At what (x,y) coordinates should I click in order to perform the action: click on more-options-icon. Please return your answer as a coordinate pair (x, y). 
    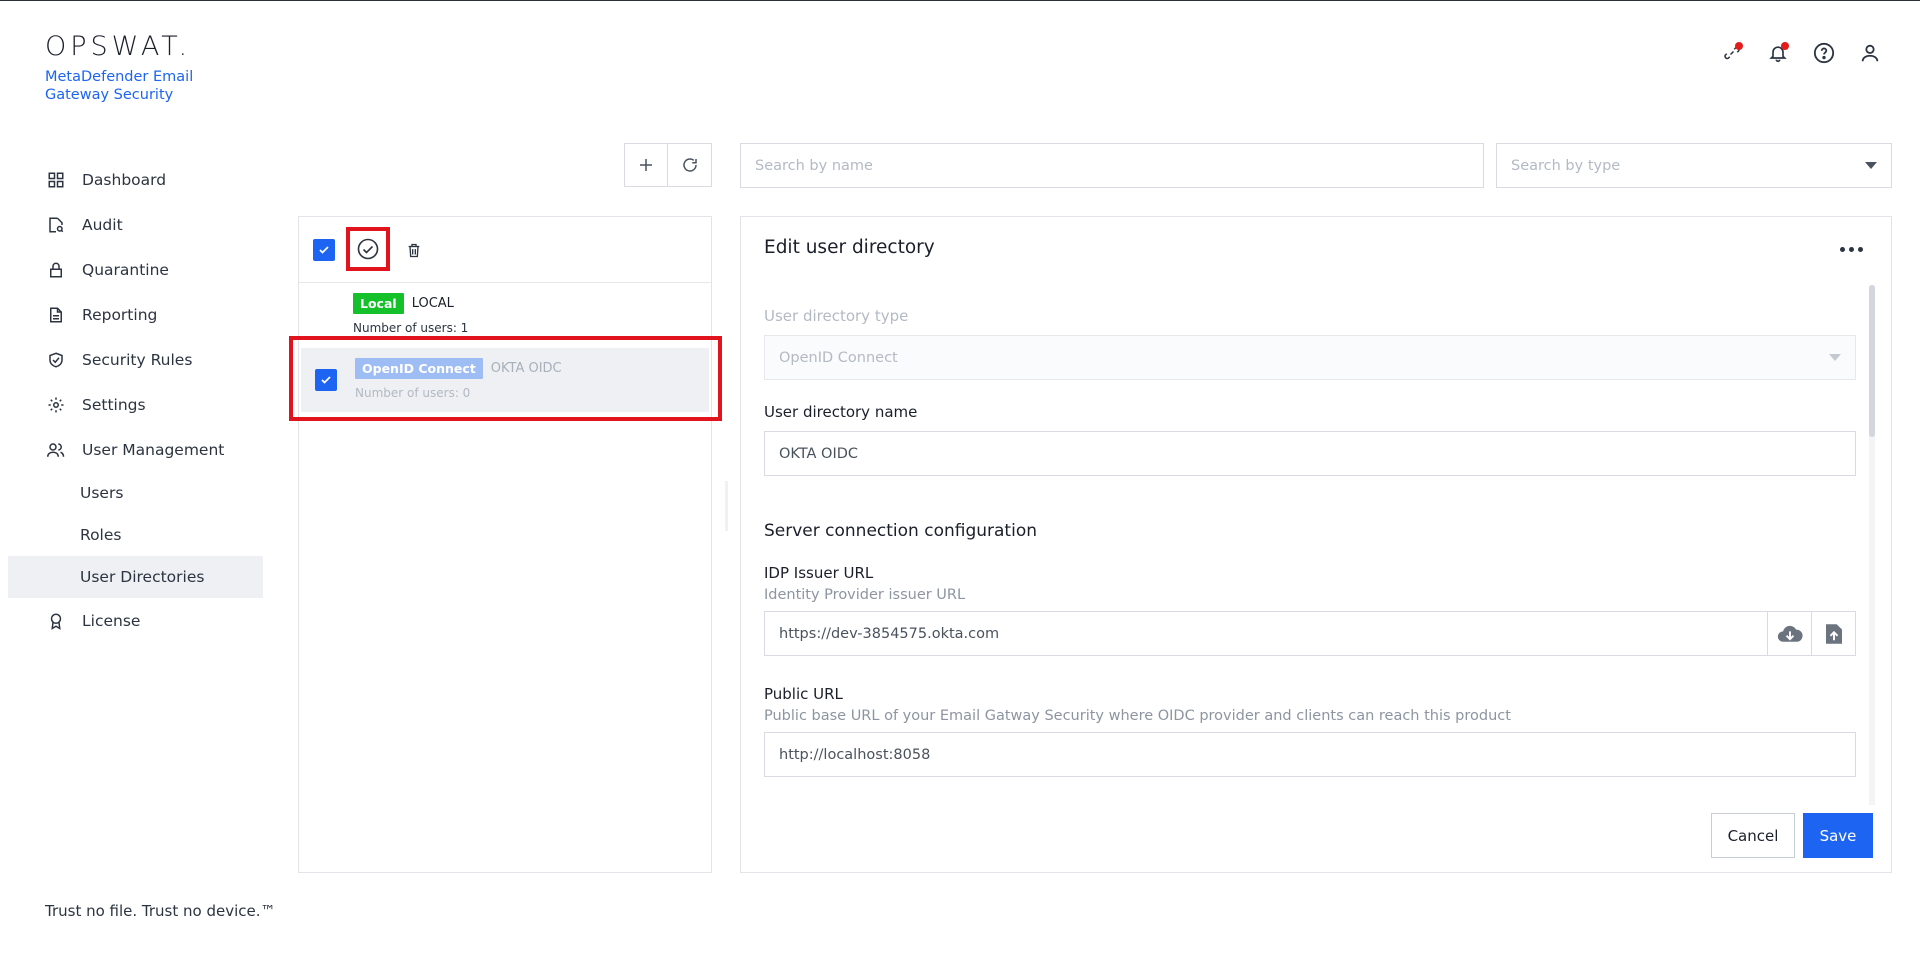
    Looking at the image, I should click on (1851, 249).